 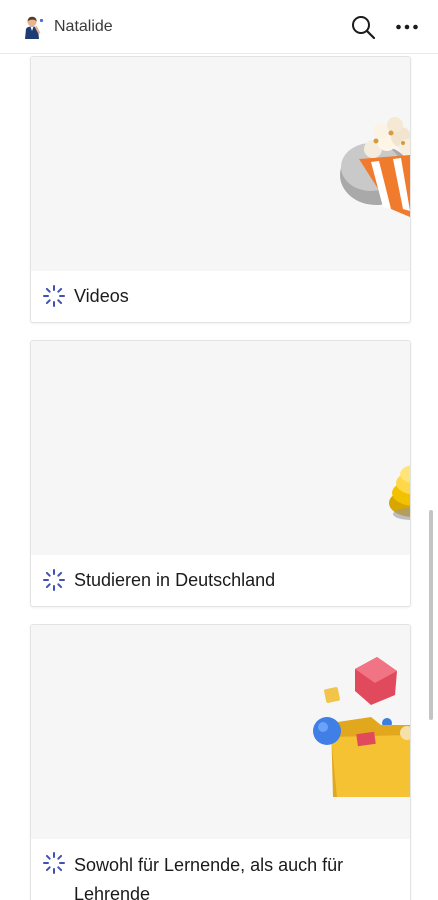 What do you see at coordinates (375, 167) in the screenshot?
I see `popcorn-illustration` at bounding box center [375, 167].